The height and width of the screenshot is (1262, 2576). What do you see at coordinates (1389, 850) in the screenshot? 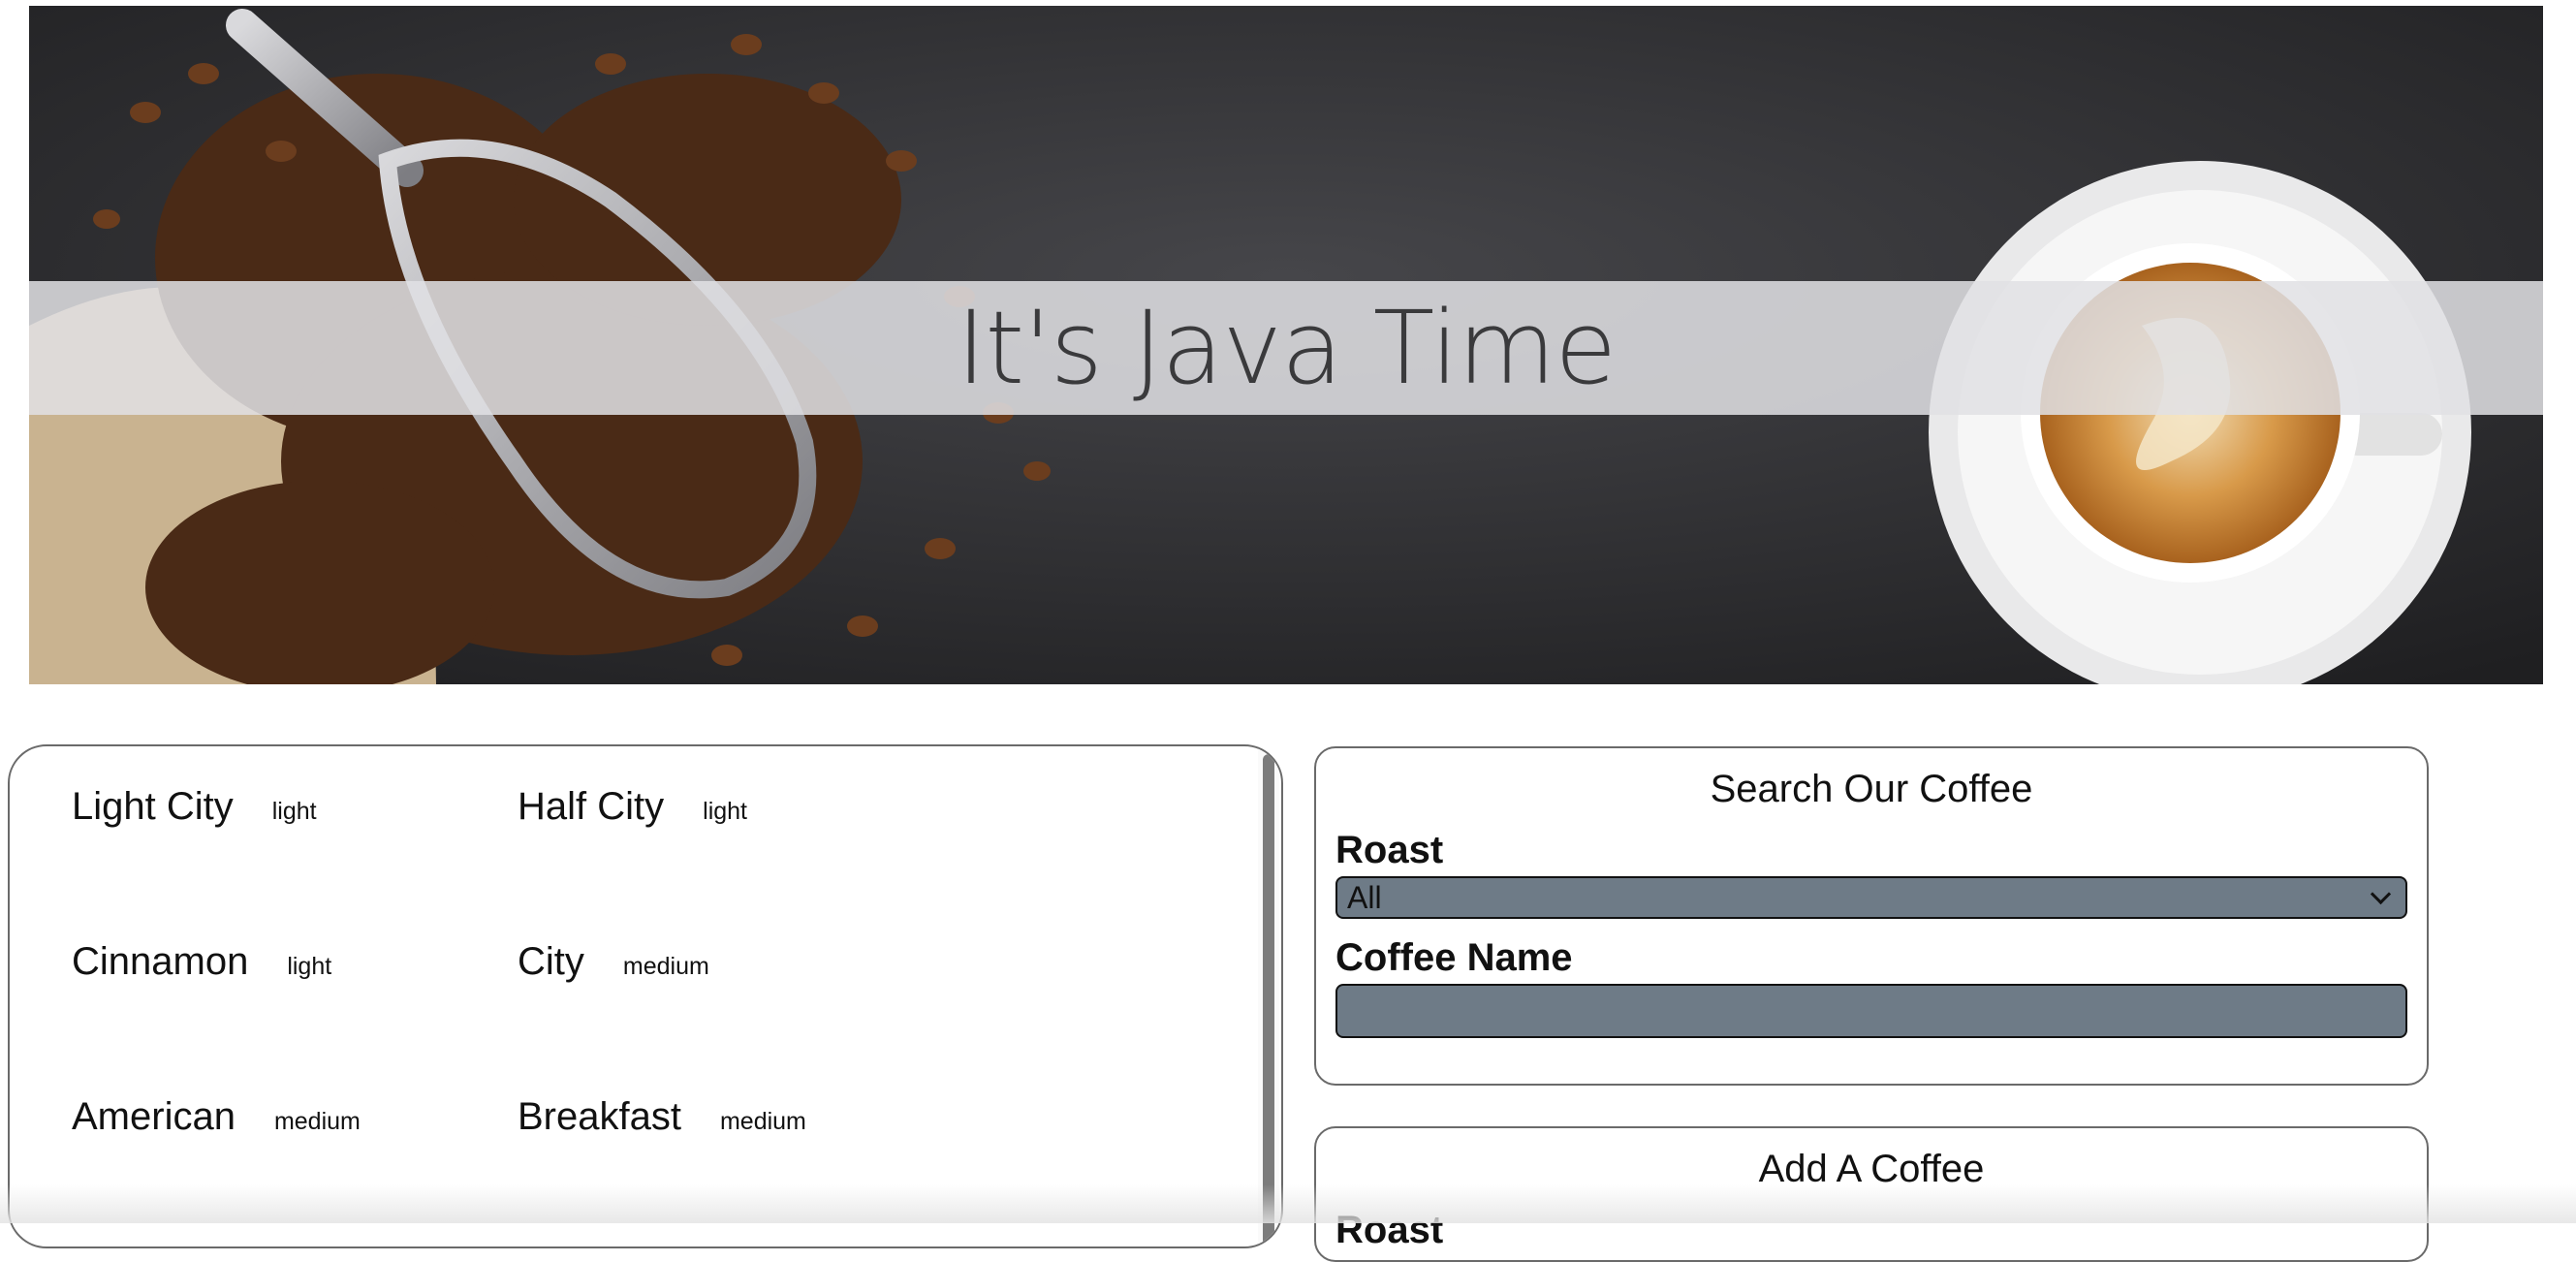
I see `roast-label: Roast` at bounding box center [1389, 850].